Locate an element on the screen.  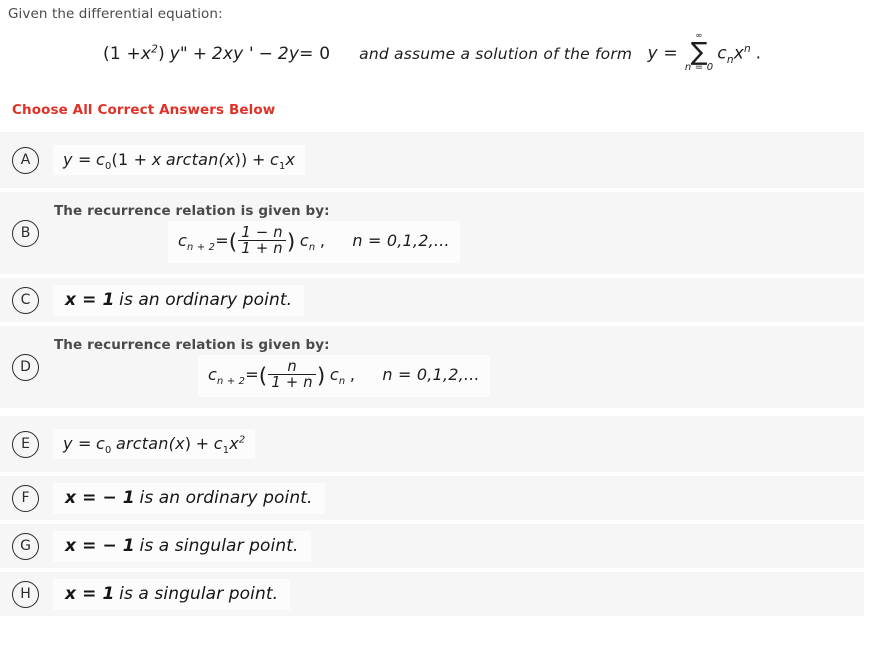
opt-d-paren-close: ) is located at coordinates (321, 376).